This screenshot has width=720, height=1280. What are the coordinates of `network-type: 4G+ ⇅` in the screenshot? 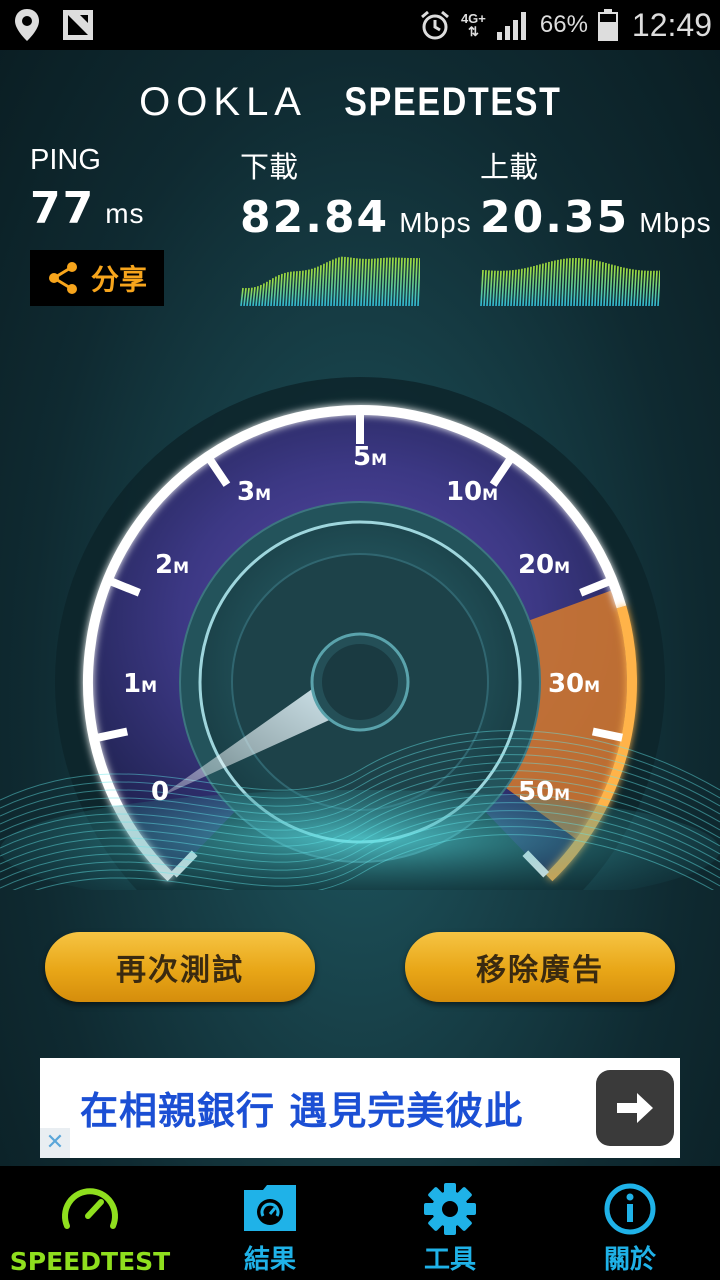 It's located at (473, 25).